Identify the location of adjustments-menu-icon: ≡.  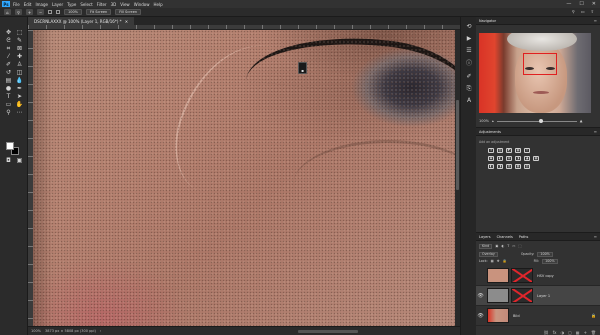
(595, 131).